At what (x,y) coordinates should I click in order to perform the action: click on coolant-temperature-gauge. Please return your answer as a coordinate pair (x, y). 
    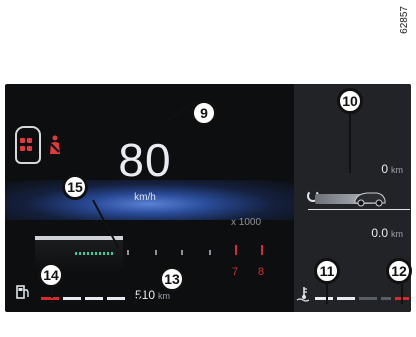
    Looking at the image, I should click on (363, 298).